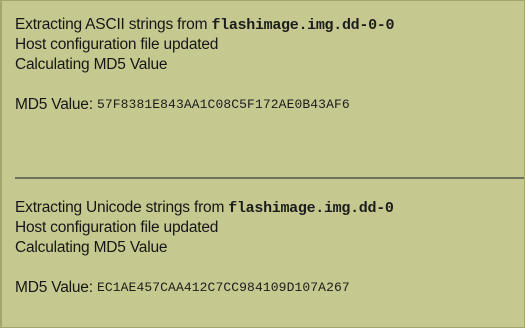  Describe the element at coordinates (122, 207) in the screenshot. I see `extract-label: Extracting Unicode strings from` at that location.